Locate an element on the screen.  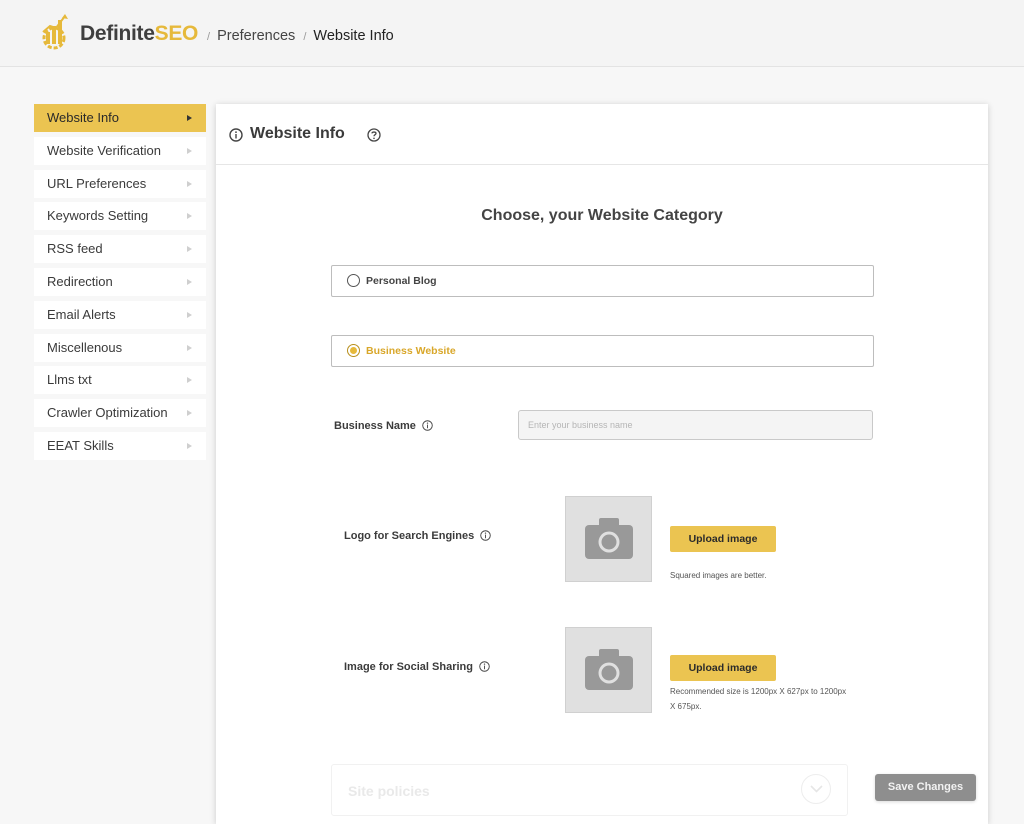
sidebar-item-miscellenous: Miscellenous is located at coordinates (120, 347).